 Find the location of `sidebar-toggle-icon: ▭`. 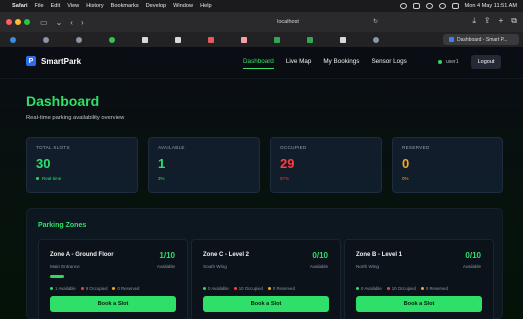

sidebar-toggle-icon: ▭ is located at coordinates (44, 22).